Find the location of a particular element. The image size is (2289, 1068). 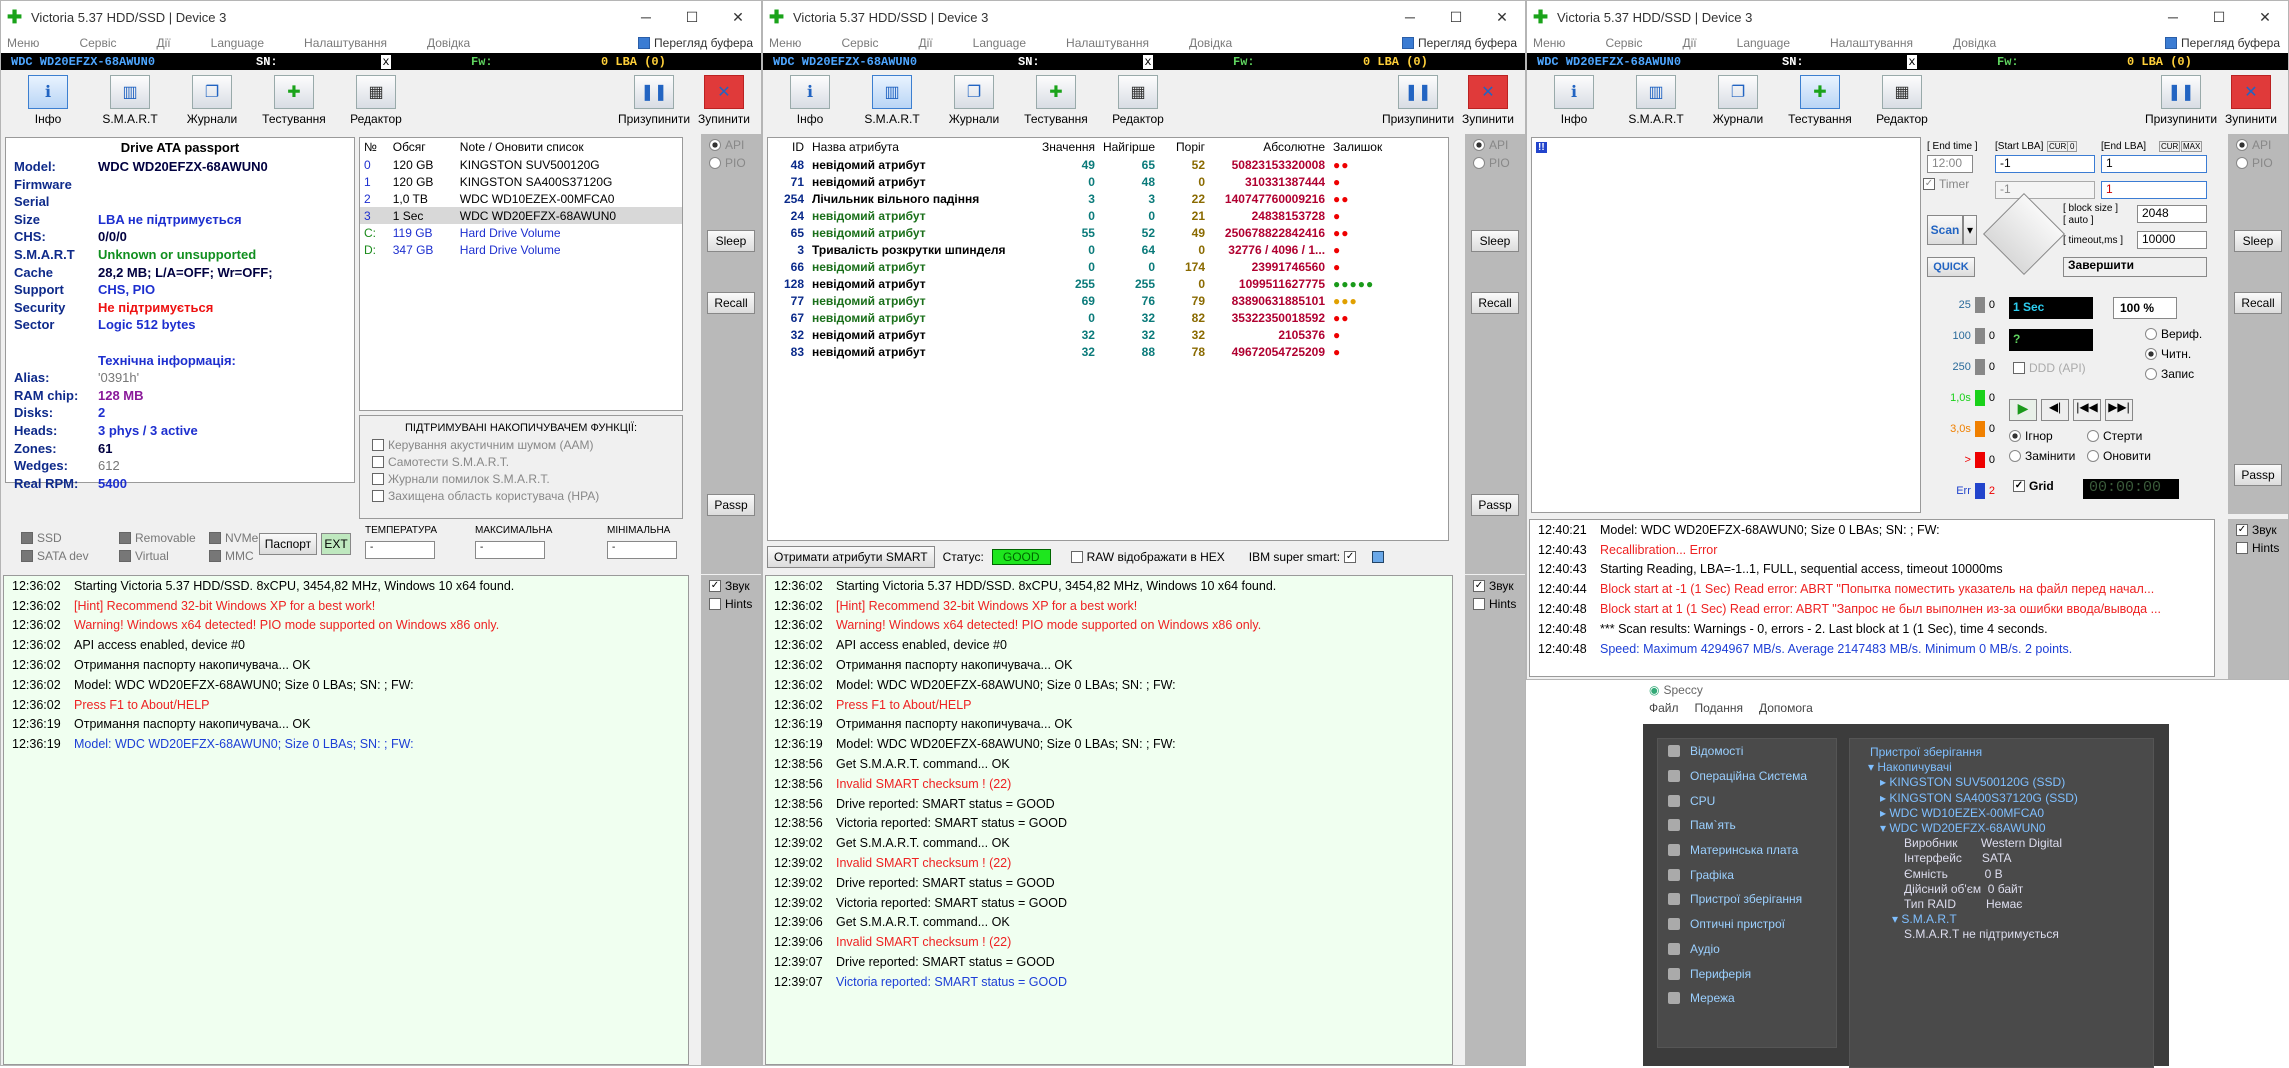

pio-radio: PIO is located at coordinates (2258, 163).